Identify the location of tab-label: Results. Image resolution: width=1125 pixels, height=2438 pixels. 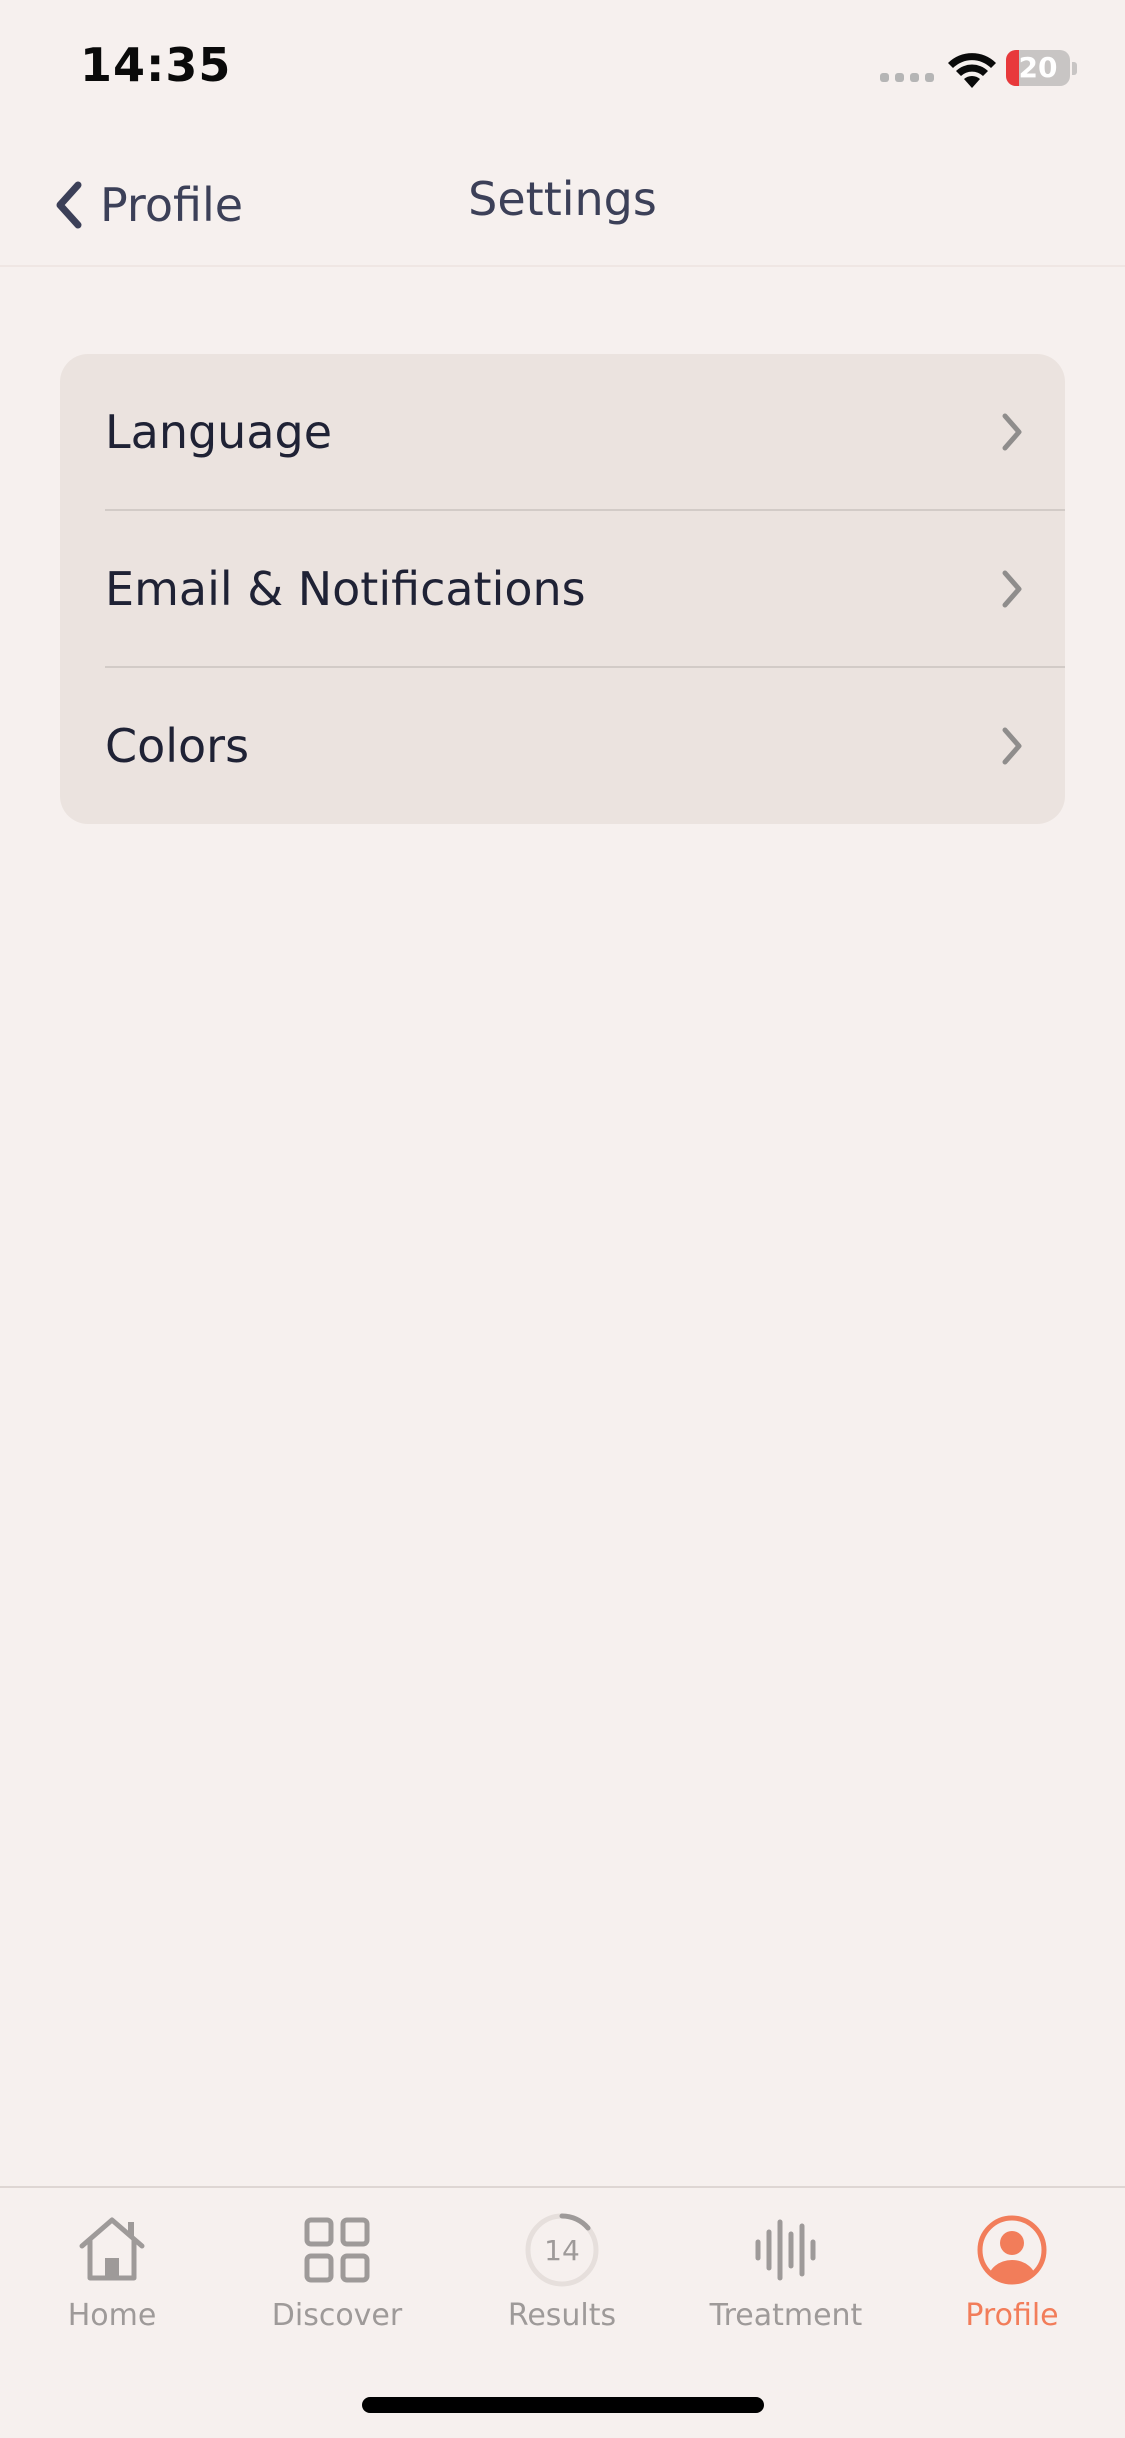
(562, 2315).